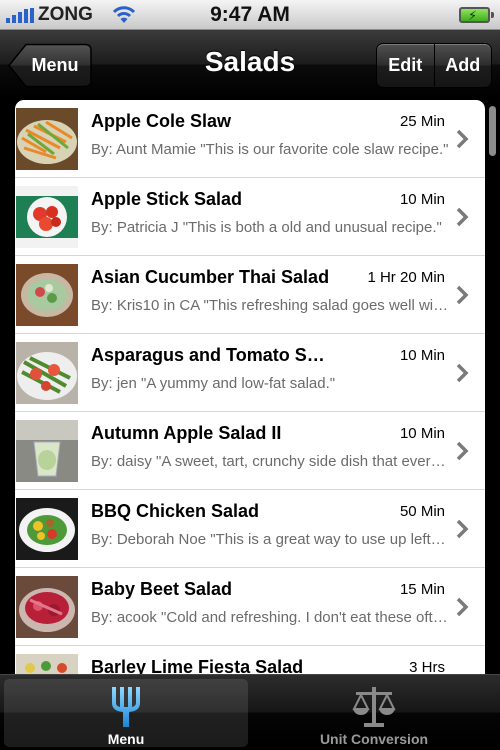 This screenshot has height=750, width=500. What do you see at coordinates (427, 666) in the screenshot?
I see `recipe-time: 3 Hrs` at bounding box center [427, 666].